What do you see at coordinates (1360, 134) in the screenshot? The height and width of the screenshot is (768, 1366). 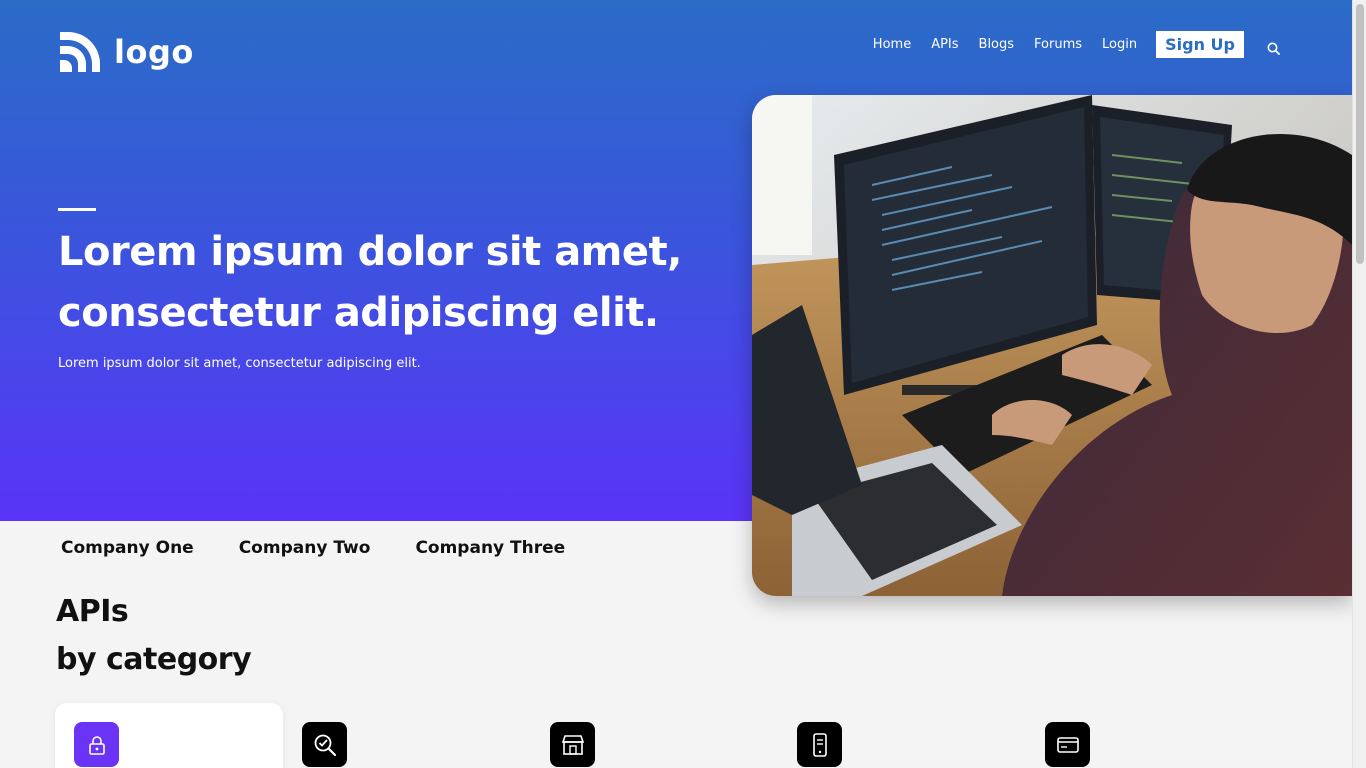 I see `scrollbar-thumb` at bounding box center [1360, 134].